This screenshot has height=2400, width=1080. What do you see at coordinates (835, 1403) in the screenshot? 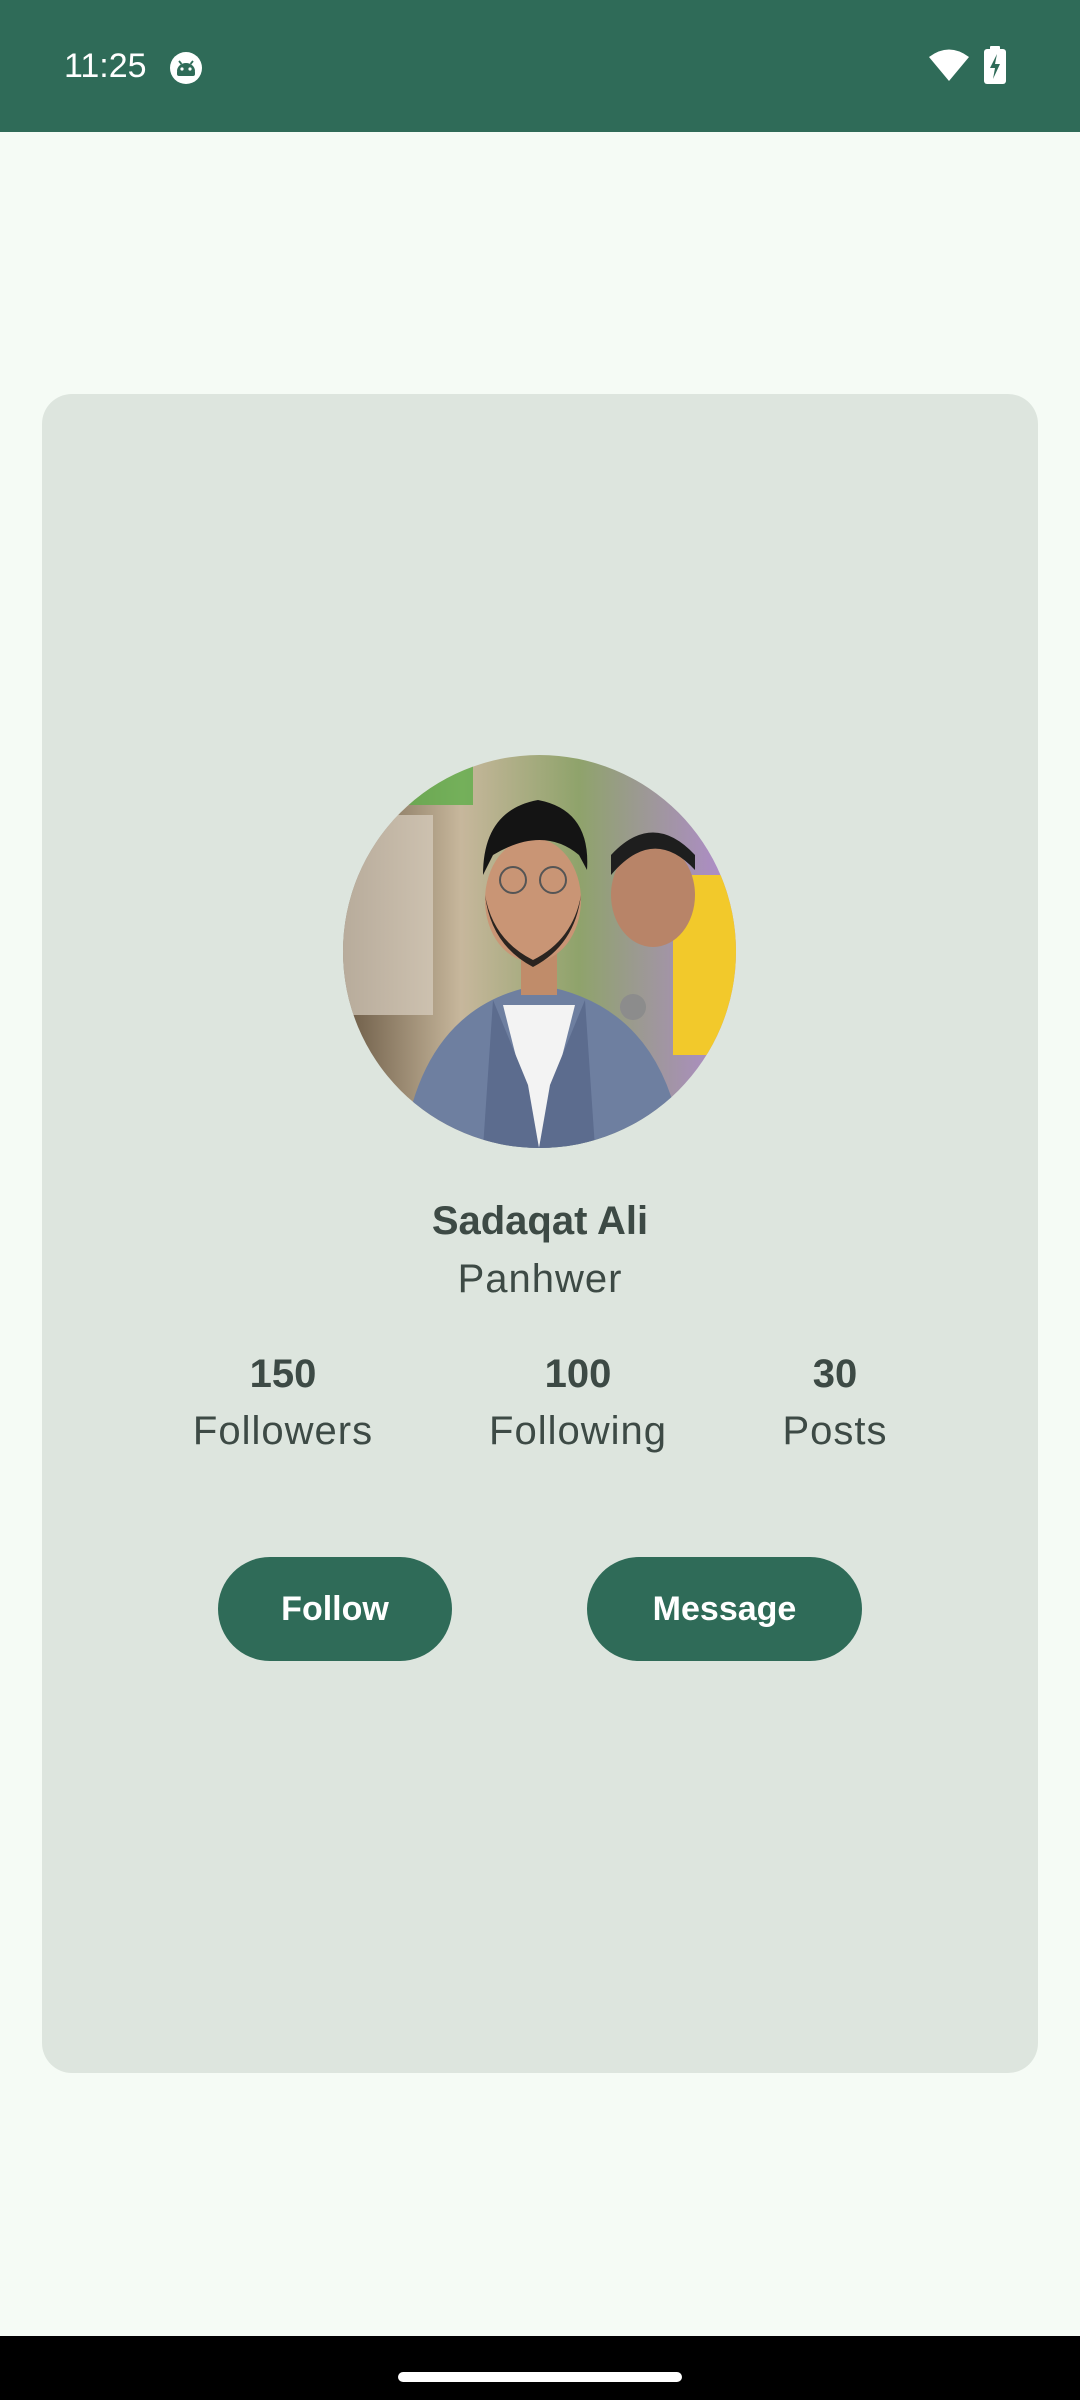
I see `stat-posts: 30 Posts` at bounding box center [835, 1403].